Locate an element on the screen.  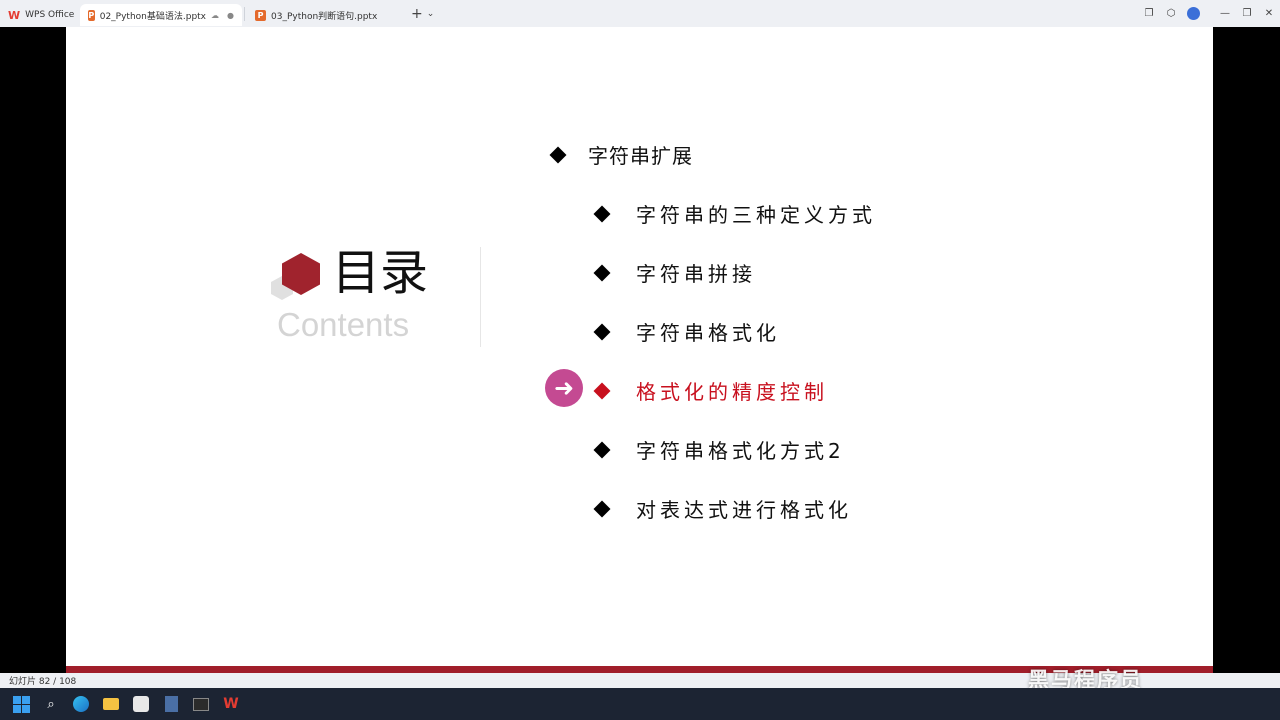
tab-document: P 03_Python判断语句.pptx is located at coordinates (324, 15).